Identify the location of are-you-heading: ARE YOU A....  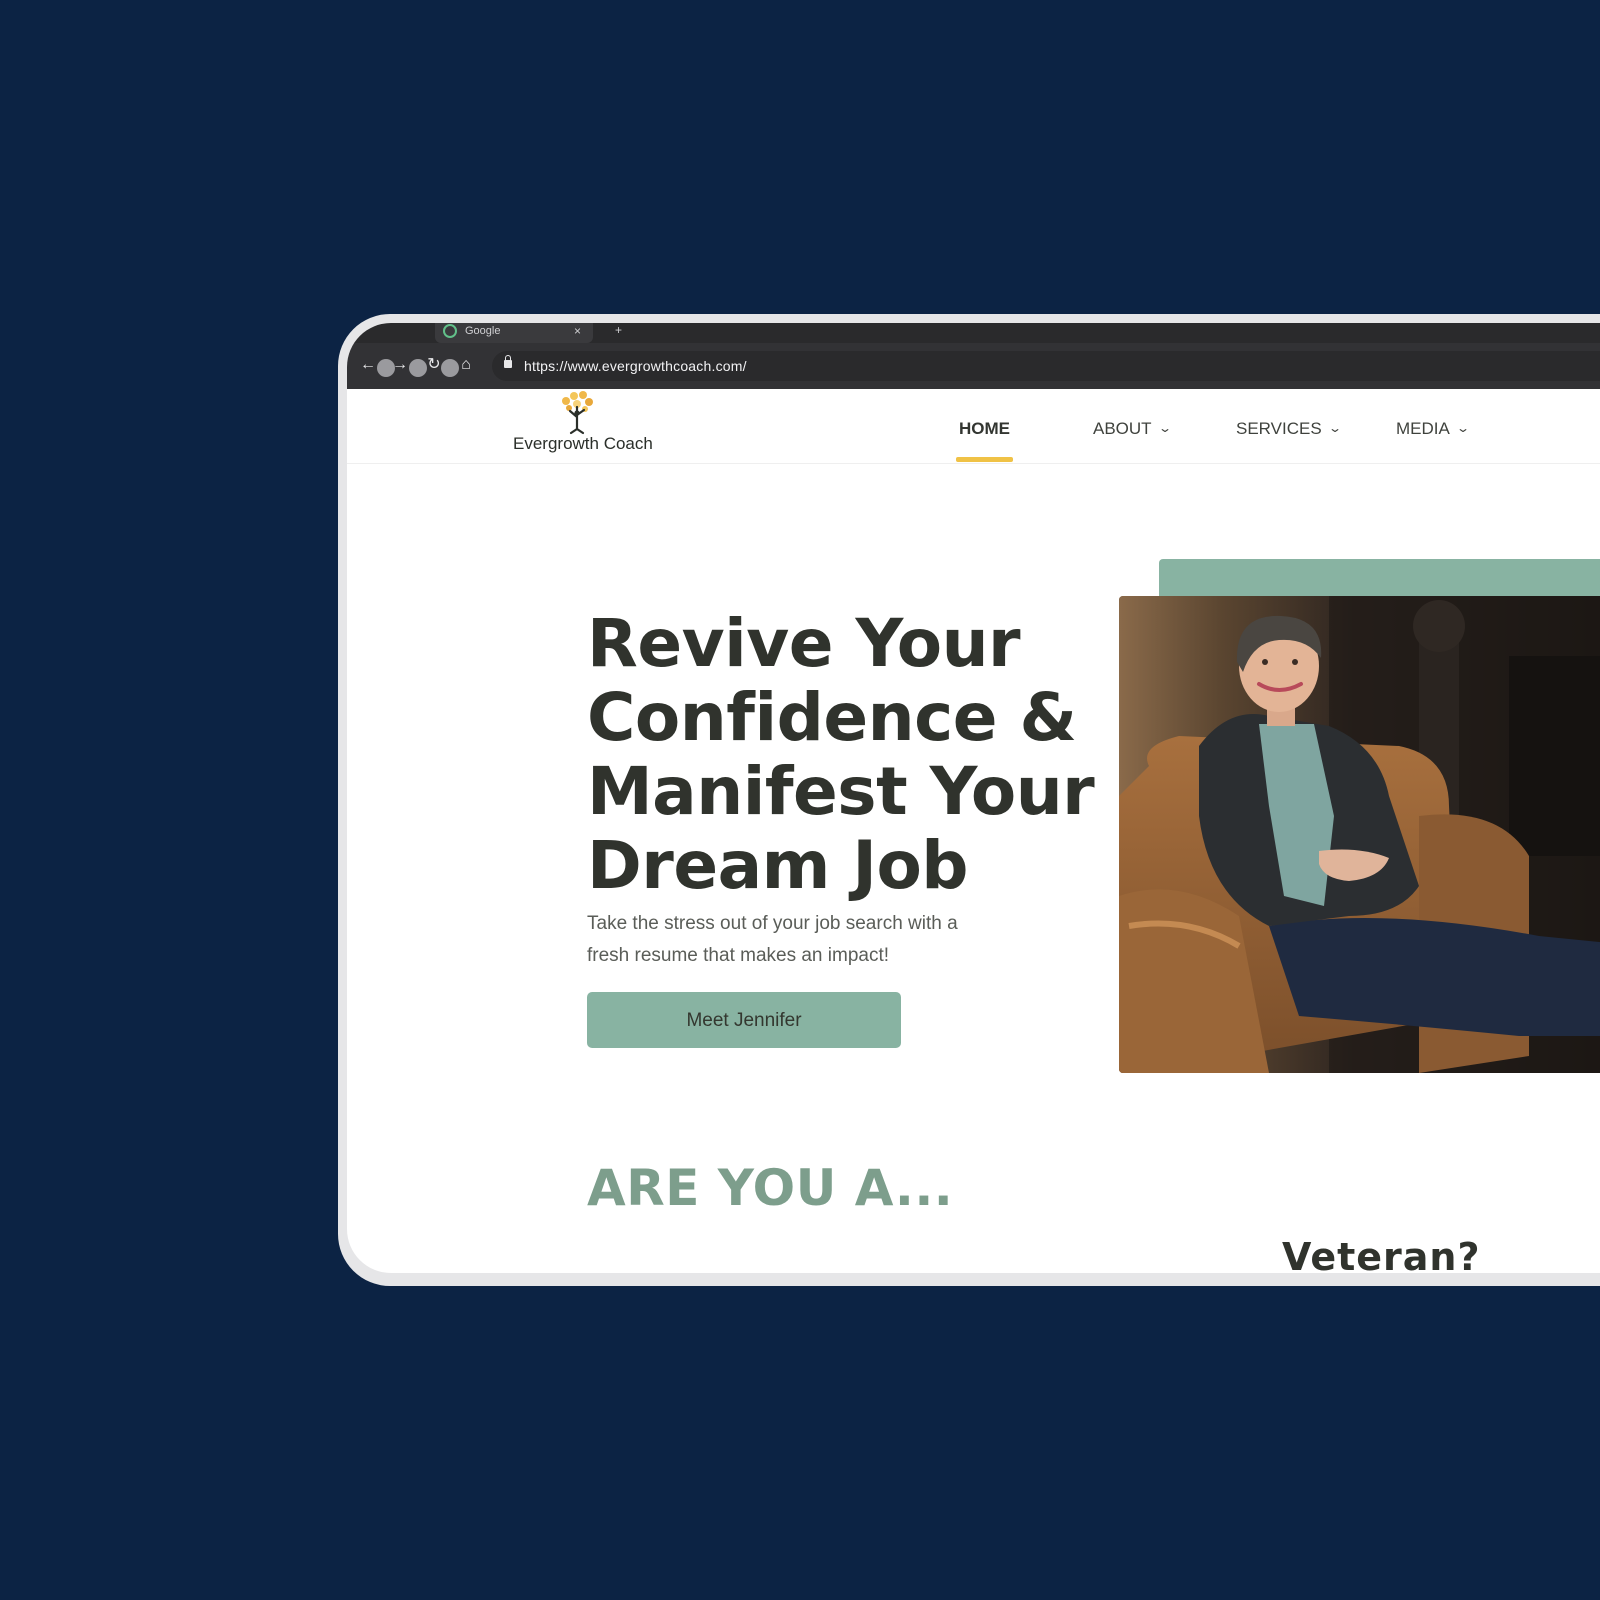
(770, 1188).